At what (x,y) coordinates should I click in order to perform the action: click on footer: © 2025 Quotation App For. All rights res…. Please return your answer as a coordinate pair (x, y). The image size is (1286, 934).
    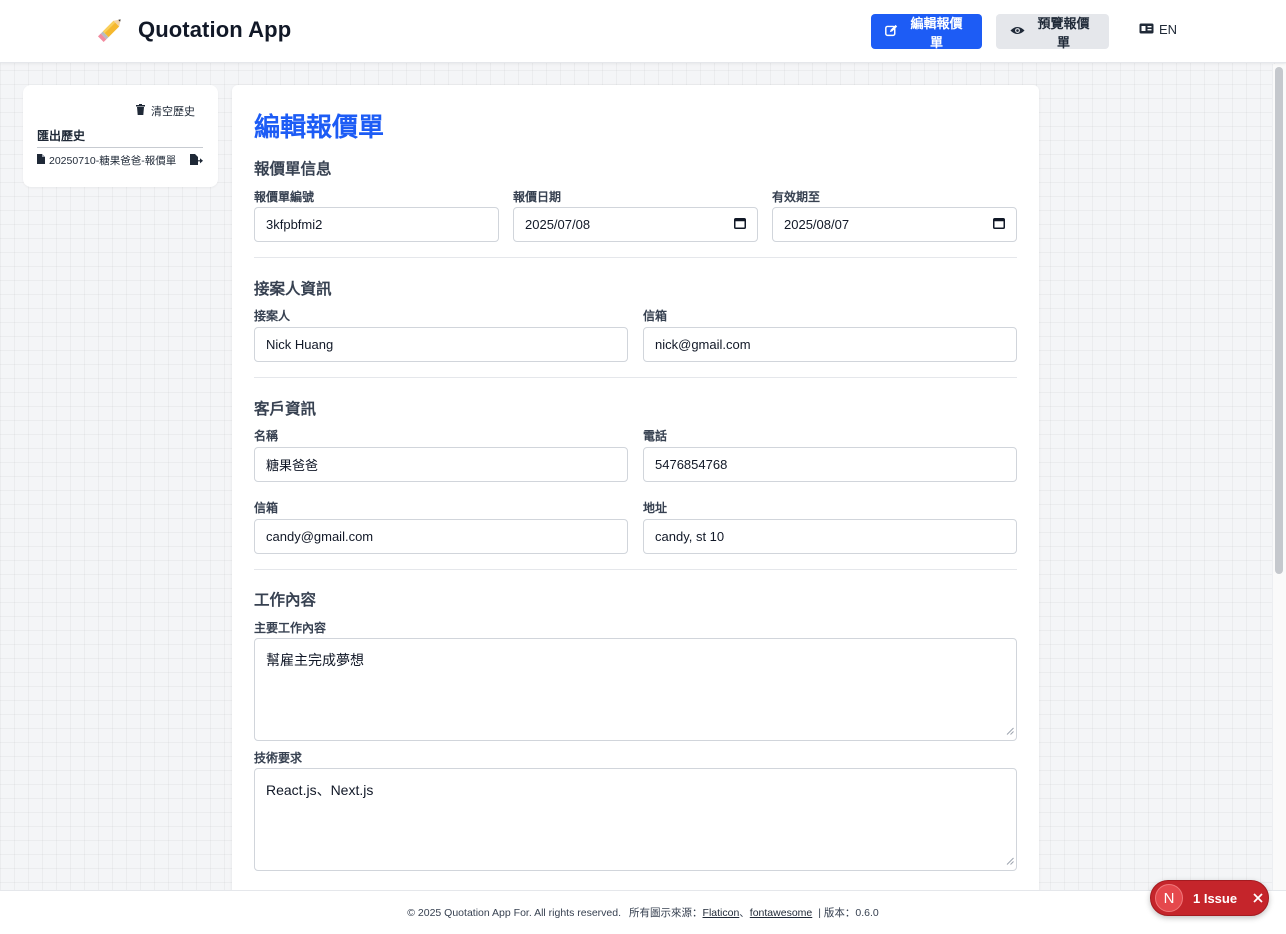
    Looking at the image, I should click on (643, 912).